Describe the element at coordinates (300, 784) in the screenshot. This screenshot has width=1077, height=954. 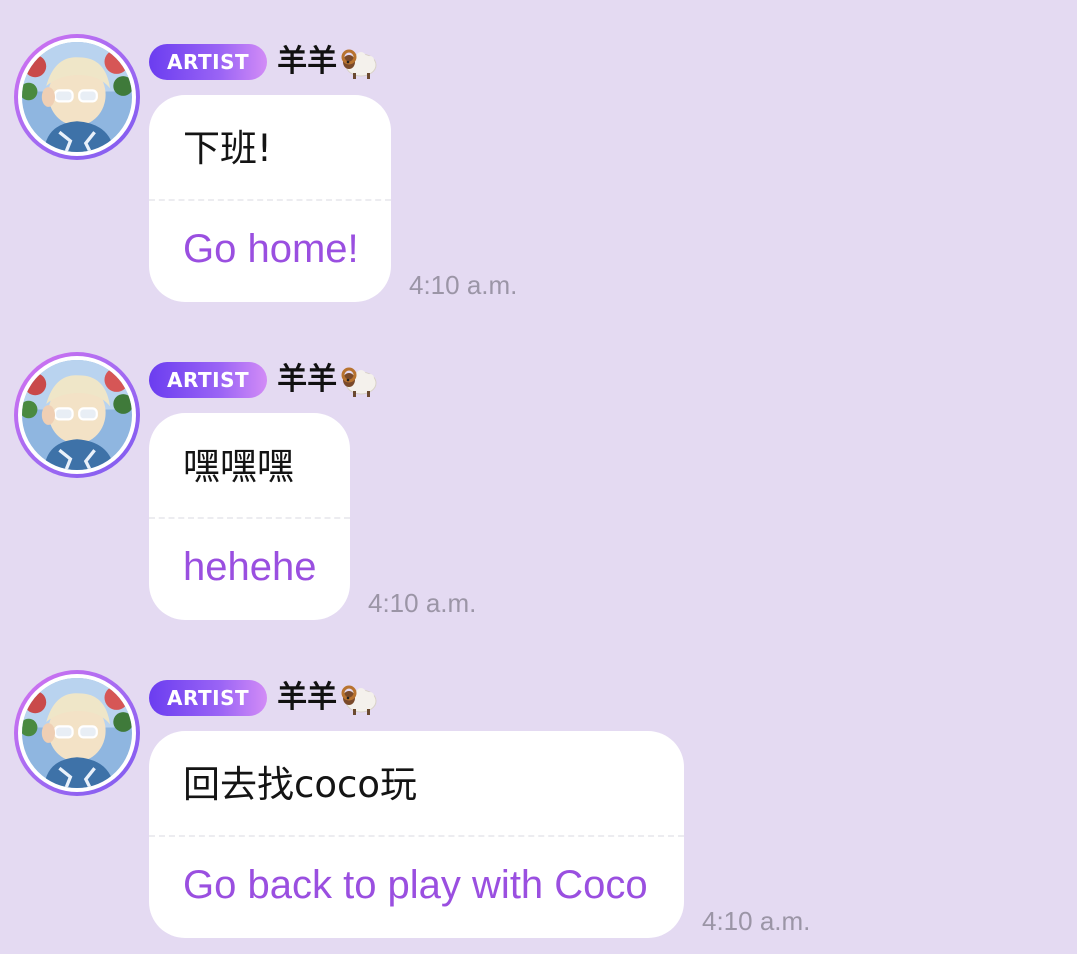
I see `message-original-text: 回去找coco玩` at that location.